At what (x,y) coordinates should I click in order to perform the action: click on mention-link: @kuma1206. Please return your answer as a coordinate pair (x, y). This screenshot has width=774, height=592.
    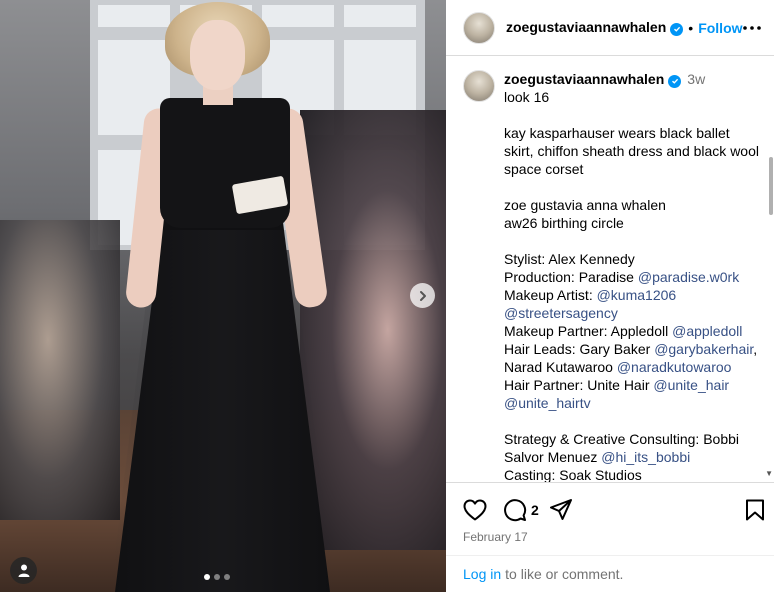
    Looking at the image, I should click on (637, 295).